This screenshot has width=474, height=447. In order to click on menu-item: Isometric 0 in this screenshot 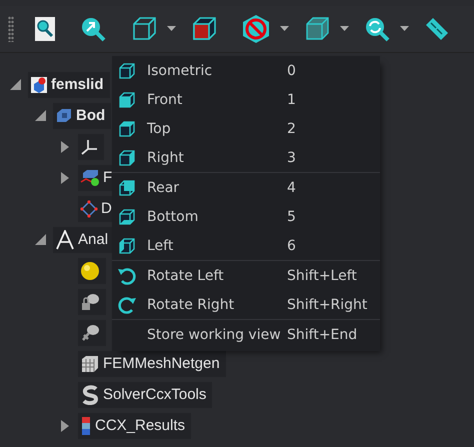, I will do `click(246, 70)`.